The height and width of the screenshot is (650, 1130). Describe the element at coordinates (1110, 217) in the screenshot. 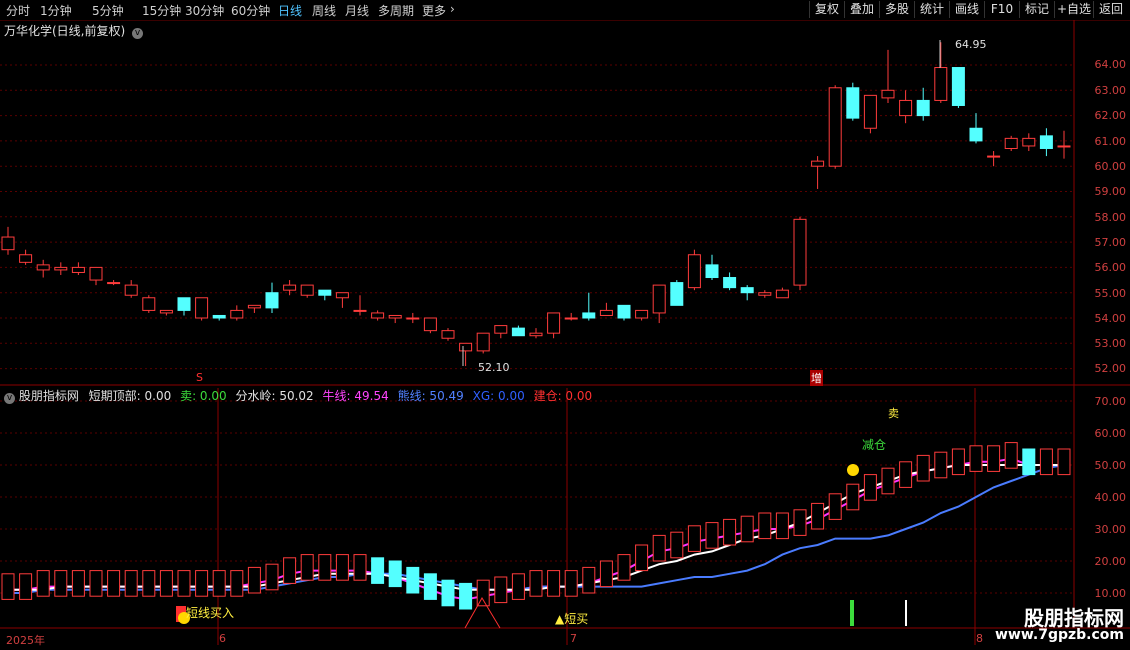

I see `y-tick: 58.00` at that location.